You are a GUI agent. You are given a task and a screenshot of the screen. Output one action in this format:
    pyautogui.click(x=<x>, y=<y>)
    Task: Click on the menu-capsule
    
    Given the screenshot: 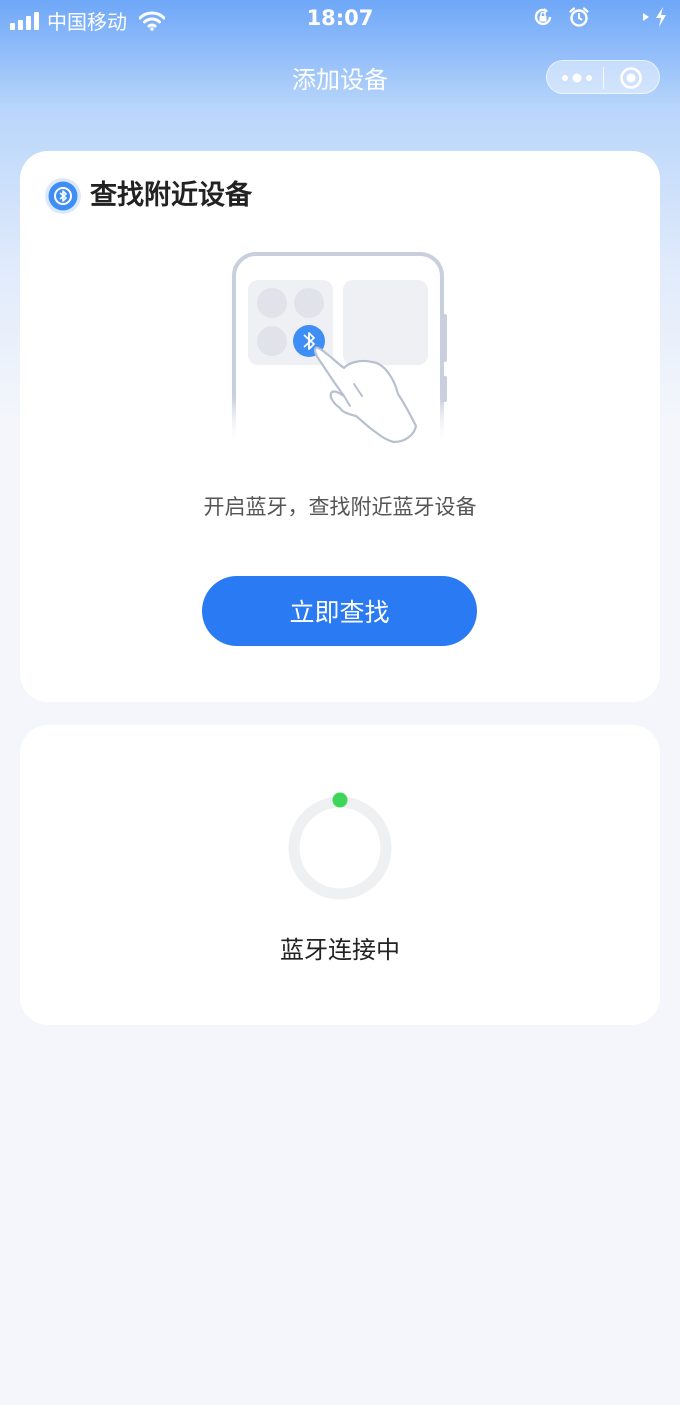 What is the action you would take?
    pyautogui.click(x=603, y=77)
    